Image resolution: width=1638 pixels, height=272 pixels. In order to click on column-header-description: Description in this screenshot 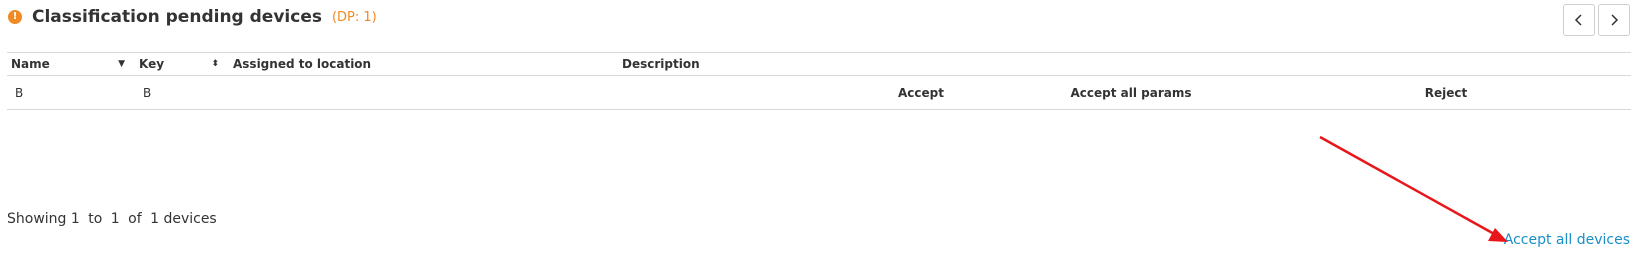, I will do `click(729, 64)`.